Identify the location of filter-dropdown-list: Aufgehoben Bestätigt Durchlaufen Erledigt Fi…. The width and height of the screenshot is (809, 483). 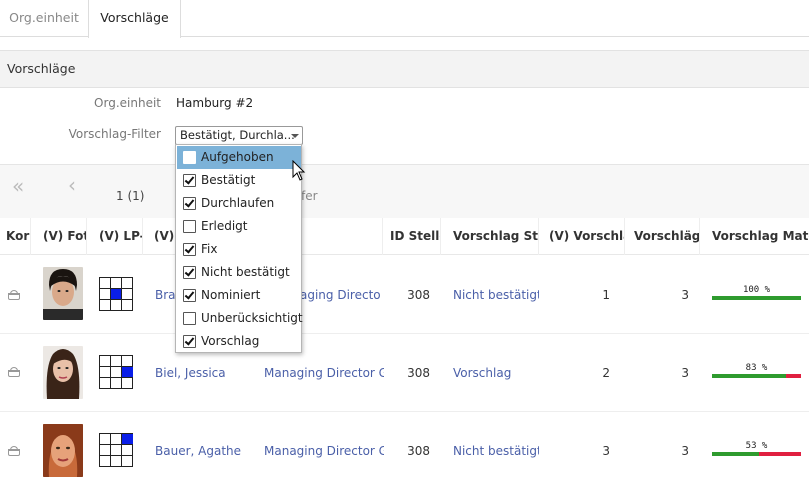
(239, 248).